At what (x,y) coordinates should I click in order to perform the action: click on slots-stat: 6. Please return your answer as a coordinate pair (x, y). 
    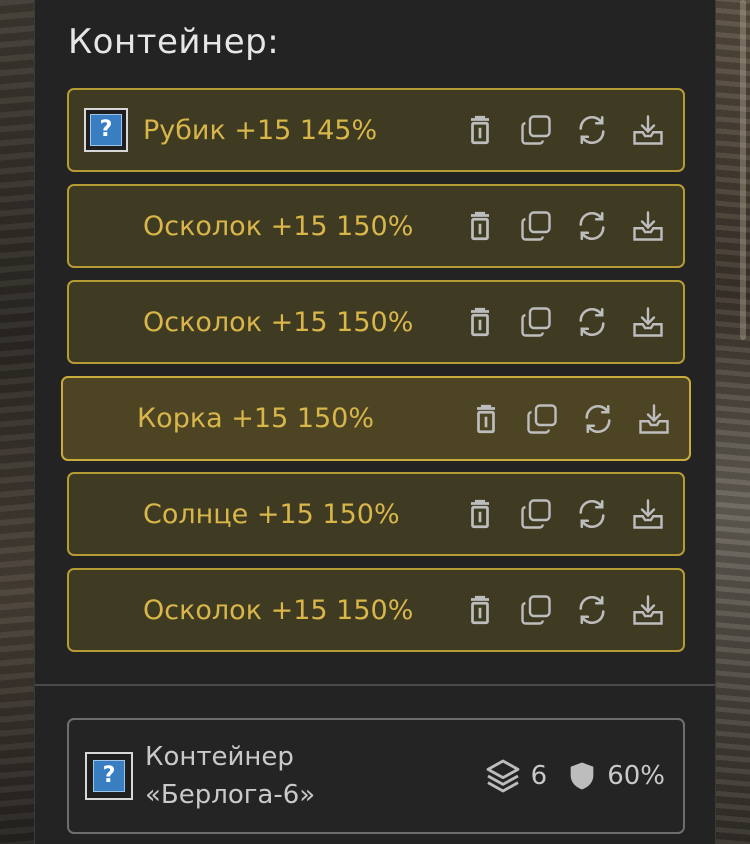
    Looking at the image, I should click on (515, 776).